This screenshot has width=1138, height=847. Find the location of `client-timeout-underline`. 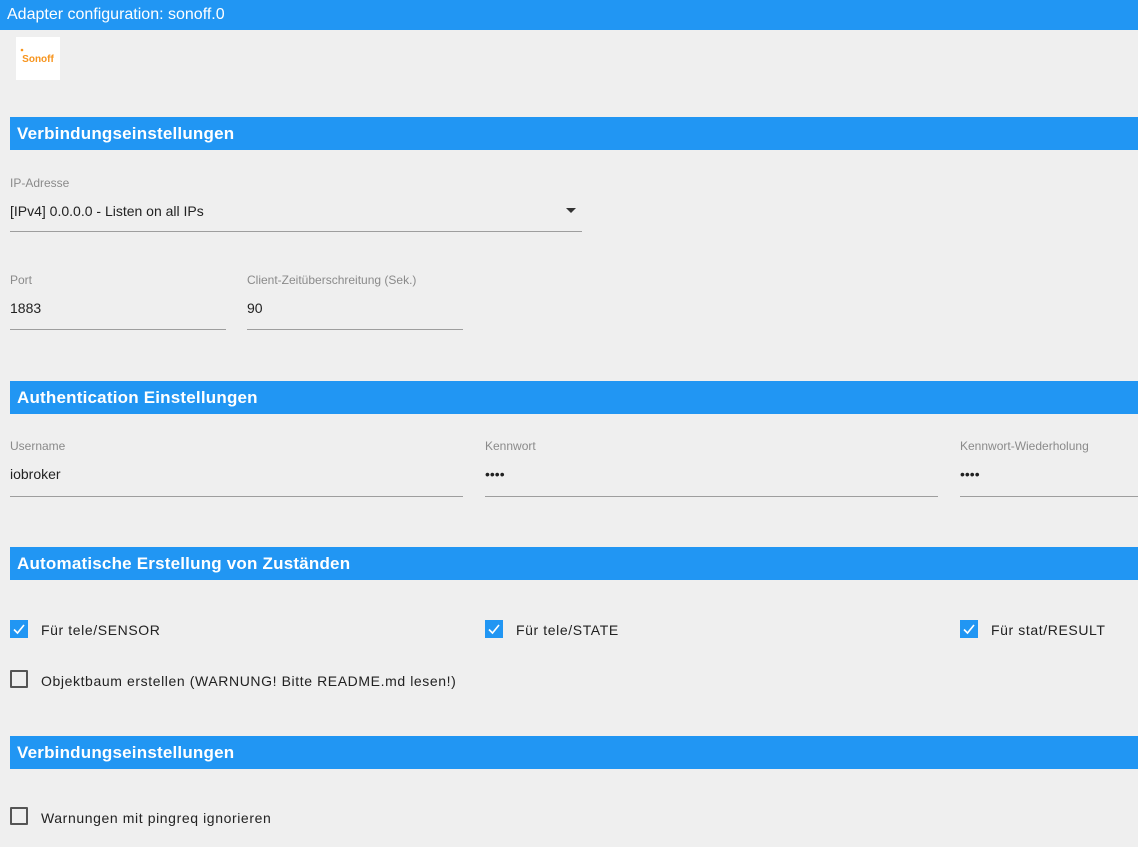

client-timeout-underline is located at coordinates (355, 329).